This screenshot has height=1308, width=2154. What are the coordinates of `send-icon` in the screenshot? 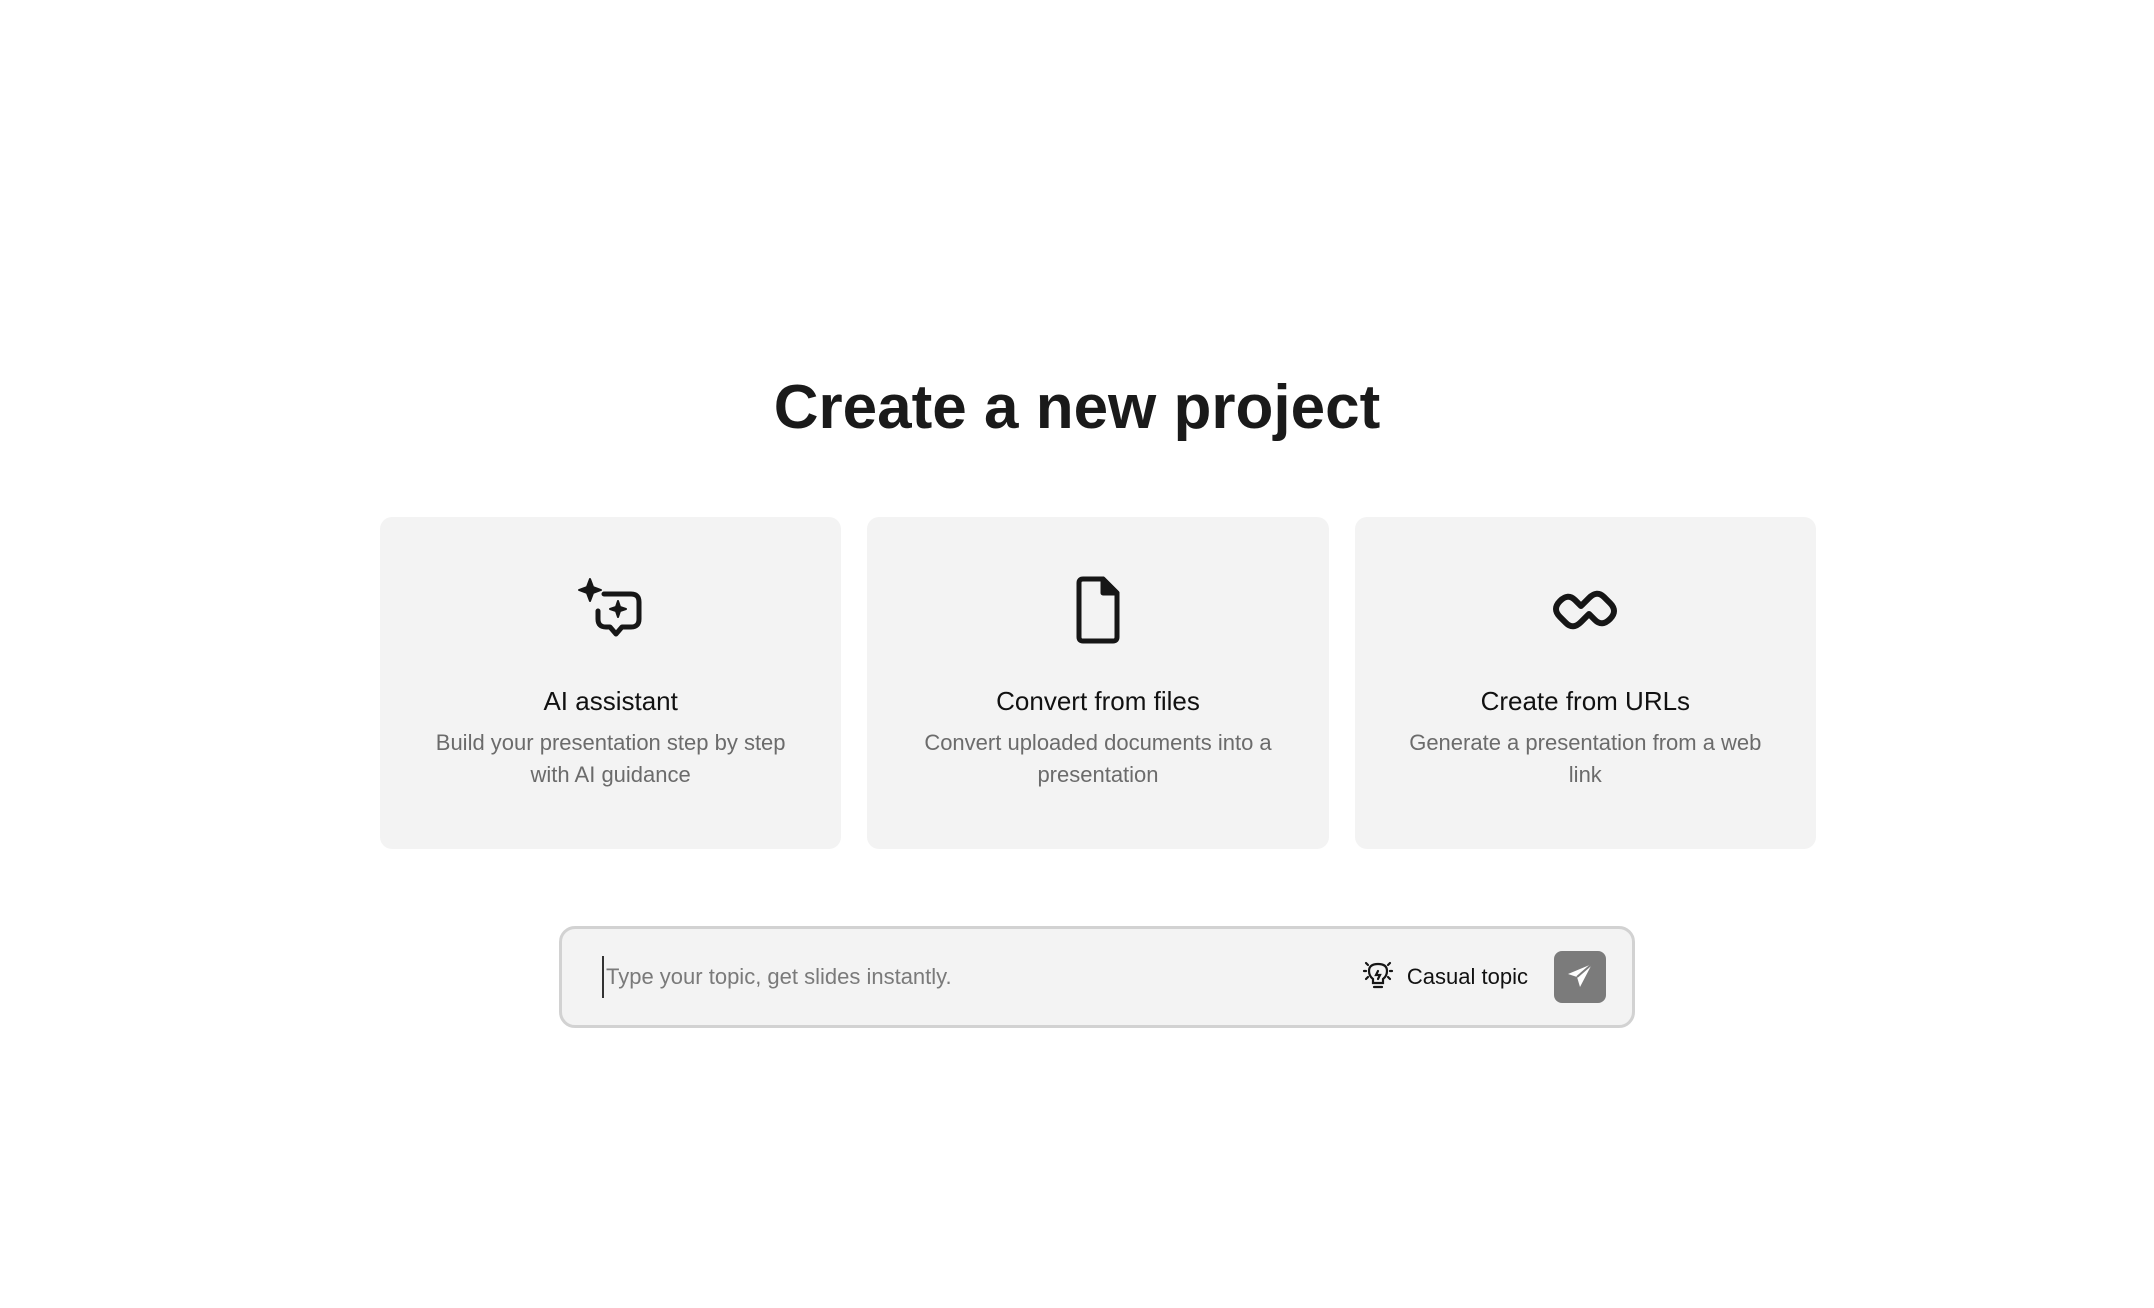 It's located at (1580, 977).